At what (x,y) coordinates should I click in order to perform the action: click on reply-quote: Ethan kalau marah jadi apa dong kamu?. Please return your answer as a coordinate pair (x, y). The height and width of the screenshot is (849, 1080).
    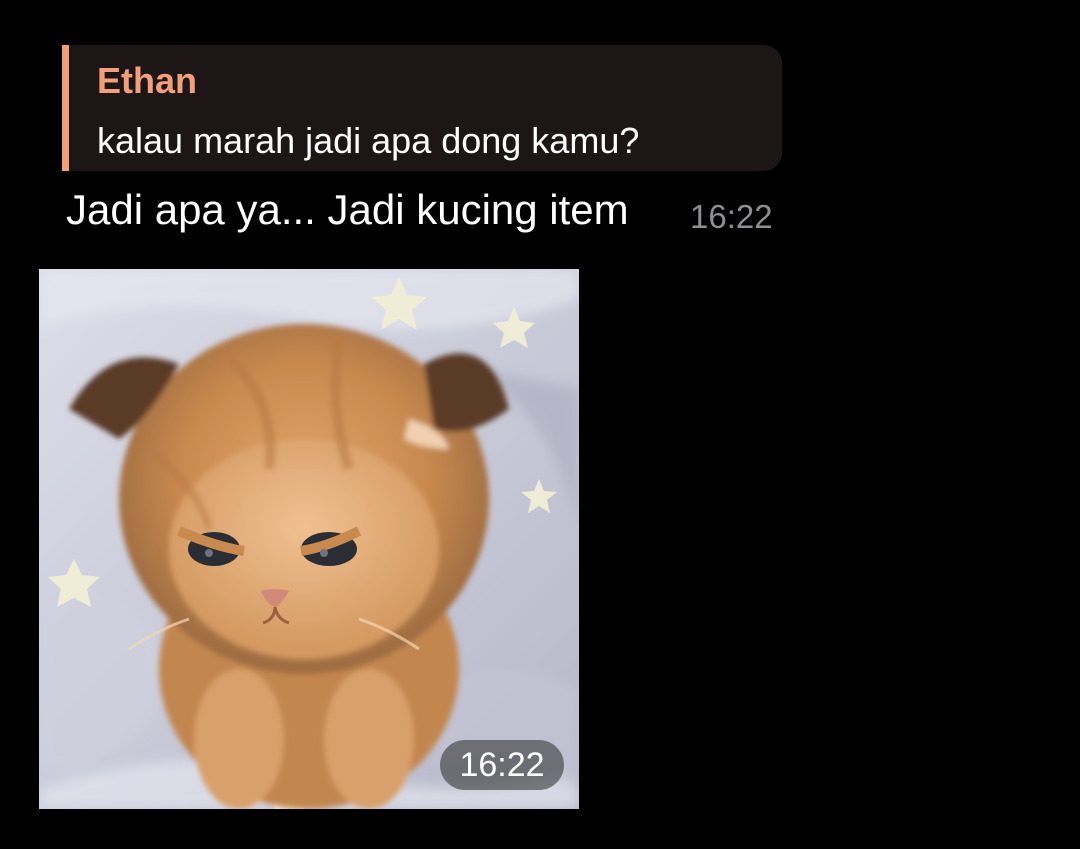
    Looking at the image, I should click on (422, 108).